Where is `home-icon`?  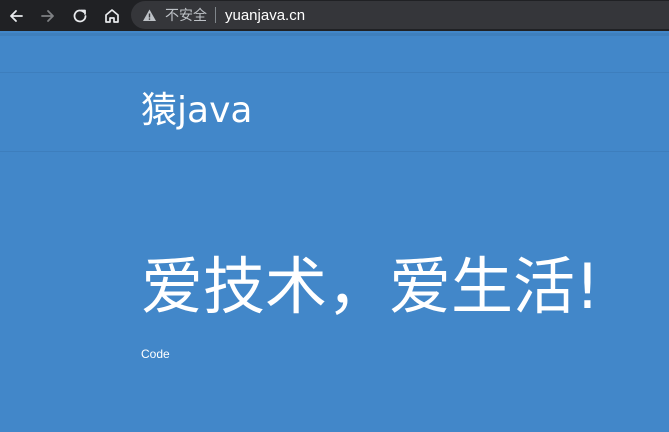 home-icon is located at coordinates (112, 15).